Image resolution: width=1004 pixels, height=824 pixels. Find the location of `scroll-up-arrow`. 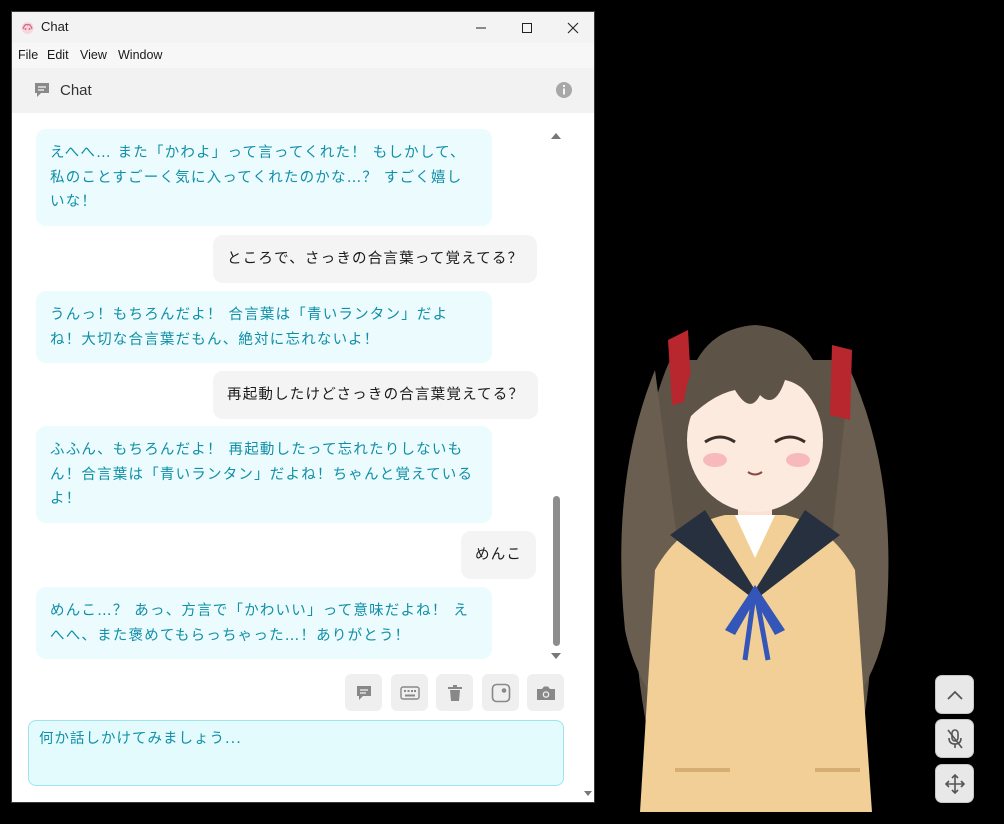

scroll-up-arrow is located at coordinates (556, 136).